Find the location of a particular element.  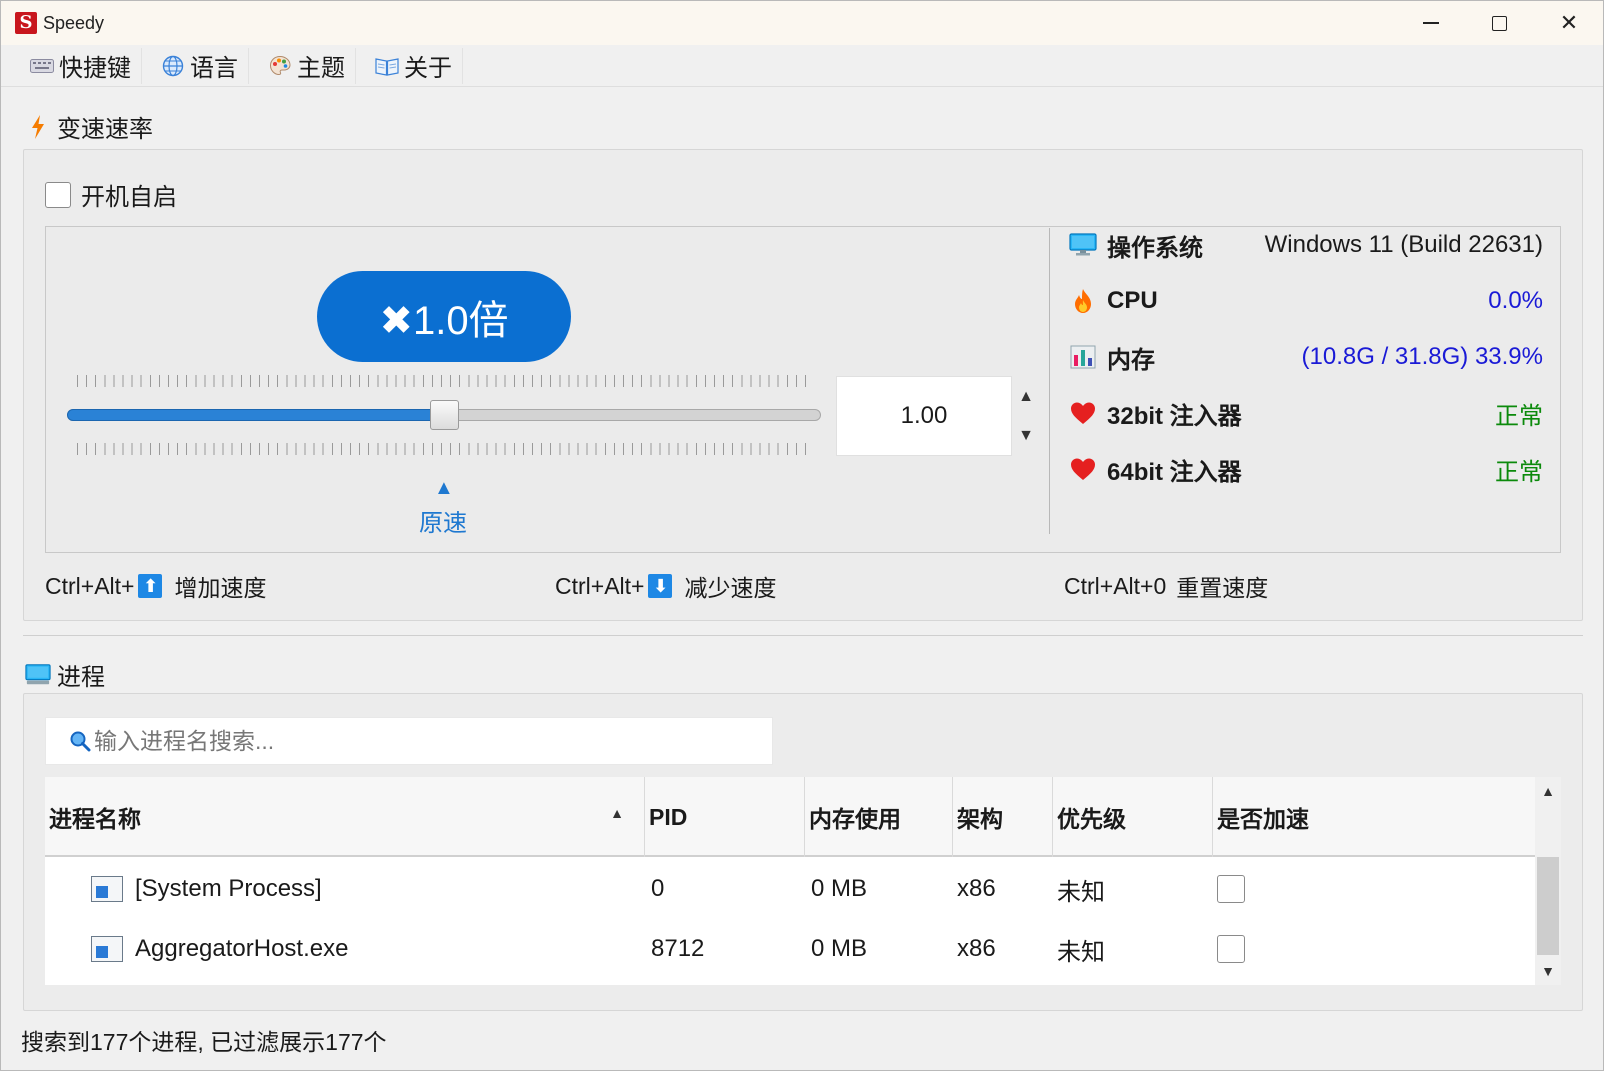

process-arch: x86 is located at coordinates (976, 888).